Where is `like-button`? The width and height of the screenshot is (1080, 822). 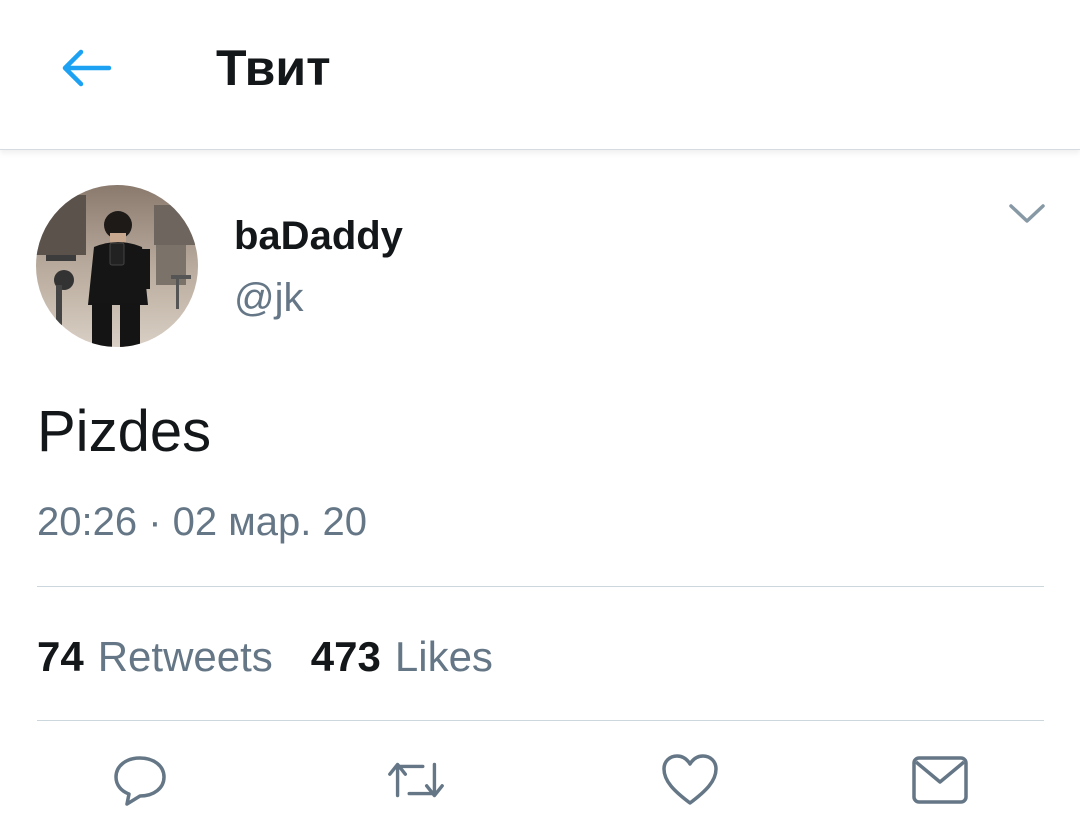 like-button is located at coordinates (690, 780).